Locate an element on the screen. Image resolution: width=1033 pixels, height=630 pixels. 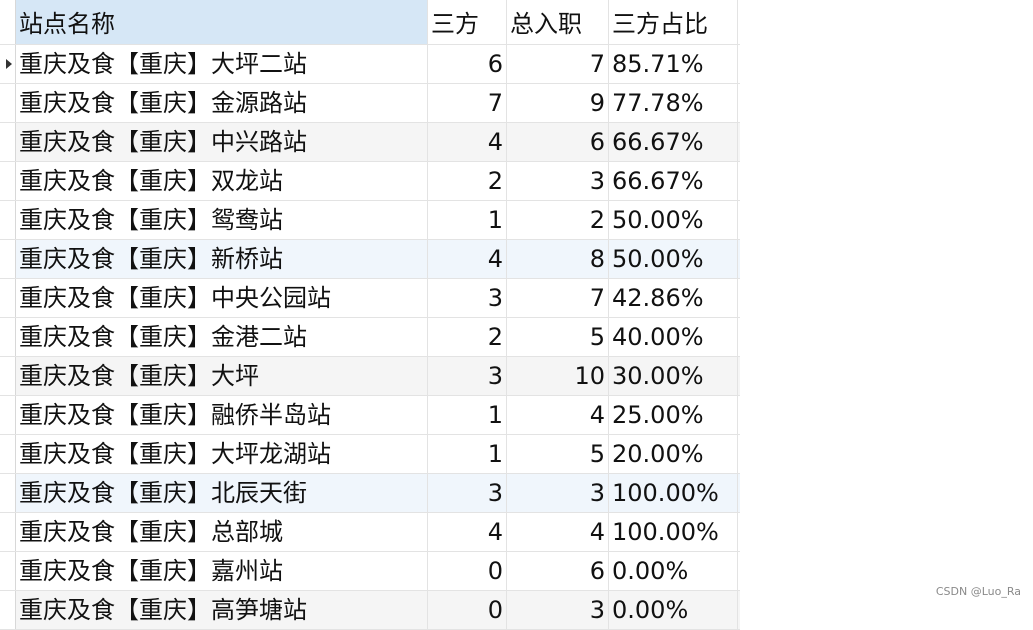
table-row: 重庆及食【重庆】北辰天街 3 3 100.00% is located at coordinates (370, 493).